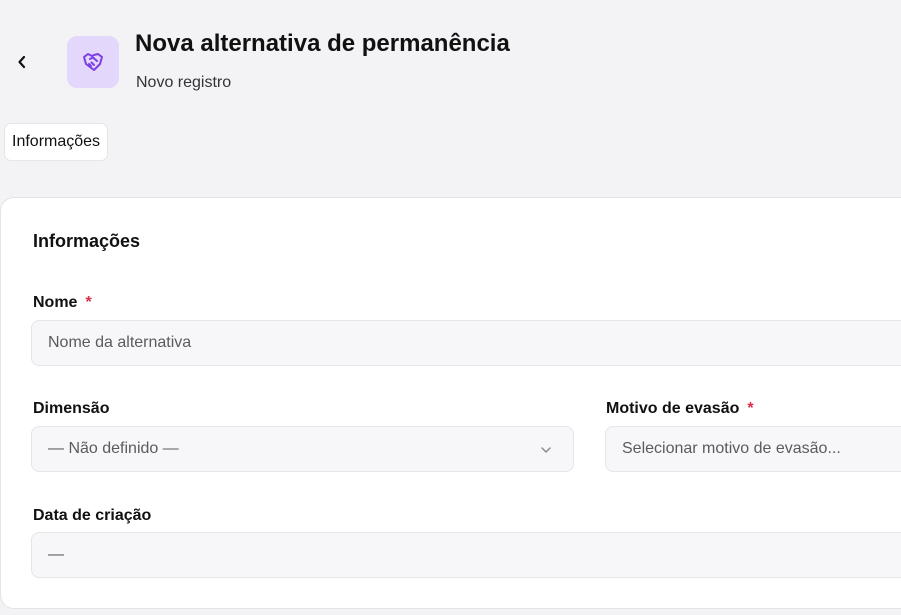 The image size is (901, 615). What do you see at coordinates (546, 450) in the screenshot?
I see `chevron-down-icon` at bounding box center [546, 450].